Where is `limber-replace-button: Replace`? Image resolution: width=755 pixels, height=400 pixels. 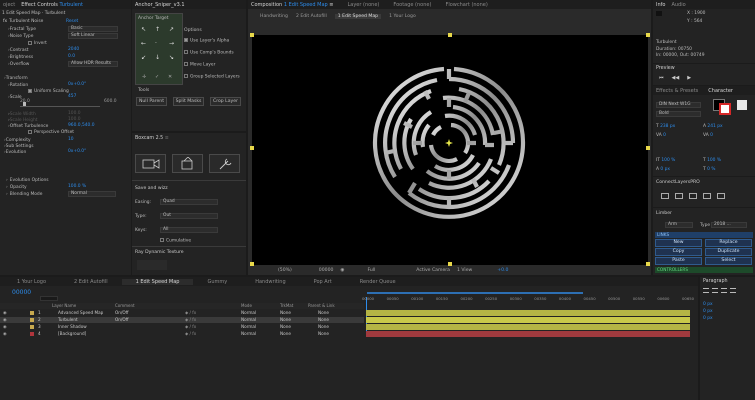 limber-replace-button: Replace is located at coordinates (728, 243).